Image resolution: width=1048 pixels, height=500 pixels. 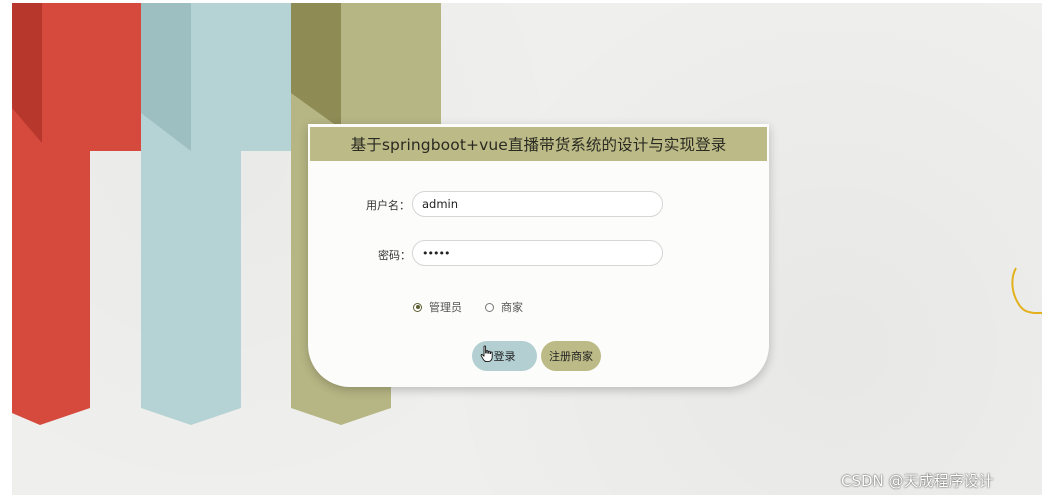 I want to click on role-merchant-label: 商家, so click(x=512, y=307).